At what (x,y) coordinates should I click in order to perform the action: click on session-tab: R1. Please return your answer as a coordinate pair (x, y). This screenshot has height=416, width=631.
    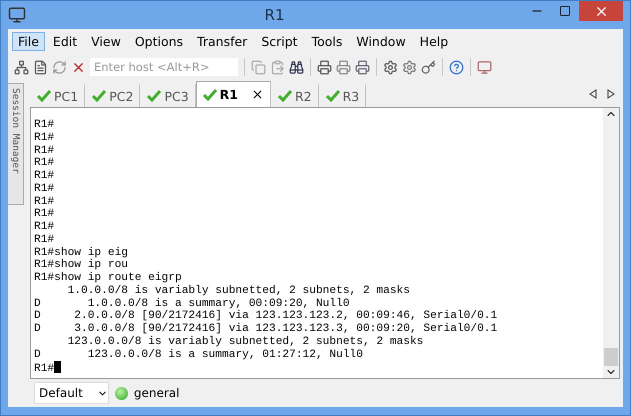
    Looking at the image, I should click on (233, 94).